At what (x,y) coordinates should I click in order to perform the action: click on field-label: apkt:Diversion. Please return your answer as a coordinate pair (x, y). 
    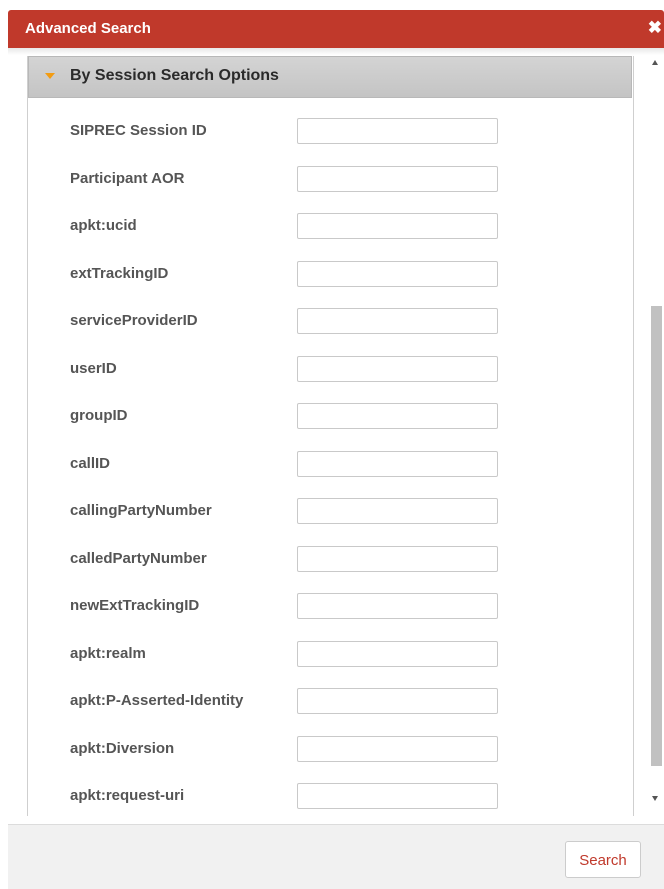
    Looking at the image, I should click on (122, 748).